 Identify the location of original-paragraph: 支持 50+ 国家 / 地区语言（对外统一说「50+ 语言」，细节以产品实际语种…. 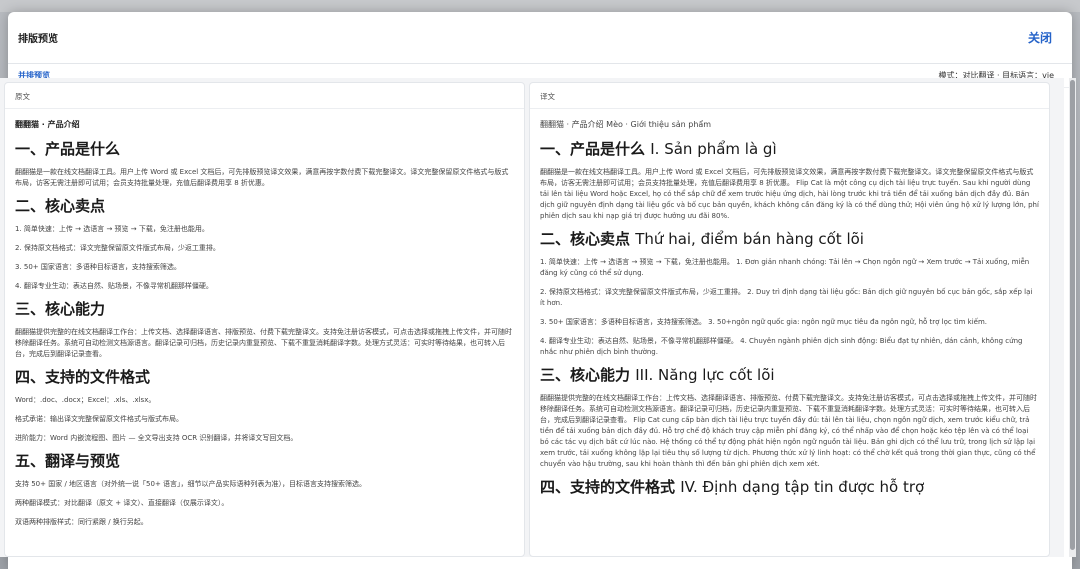
(191, 484).